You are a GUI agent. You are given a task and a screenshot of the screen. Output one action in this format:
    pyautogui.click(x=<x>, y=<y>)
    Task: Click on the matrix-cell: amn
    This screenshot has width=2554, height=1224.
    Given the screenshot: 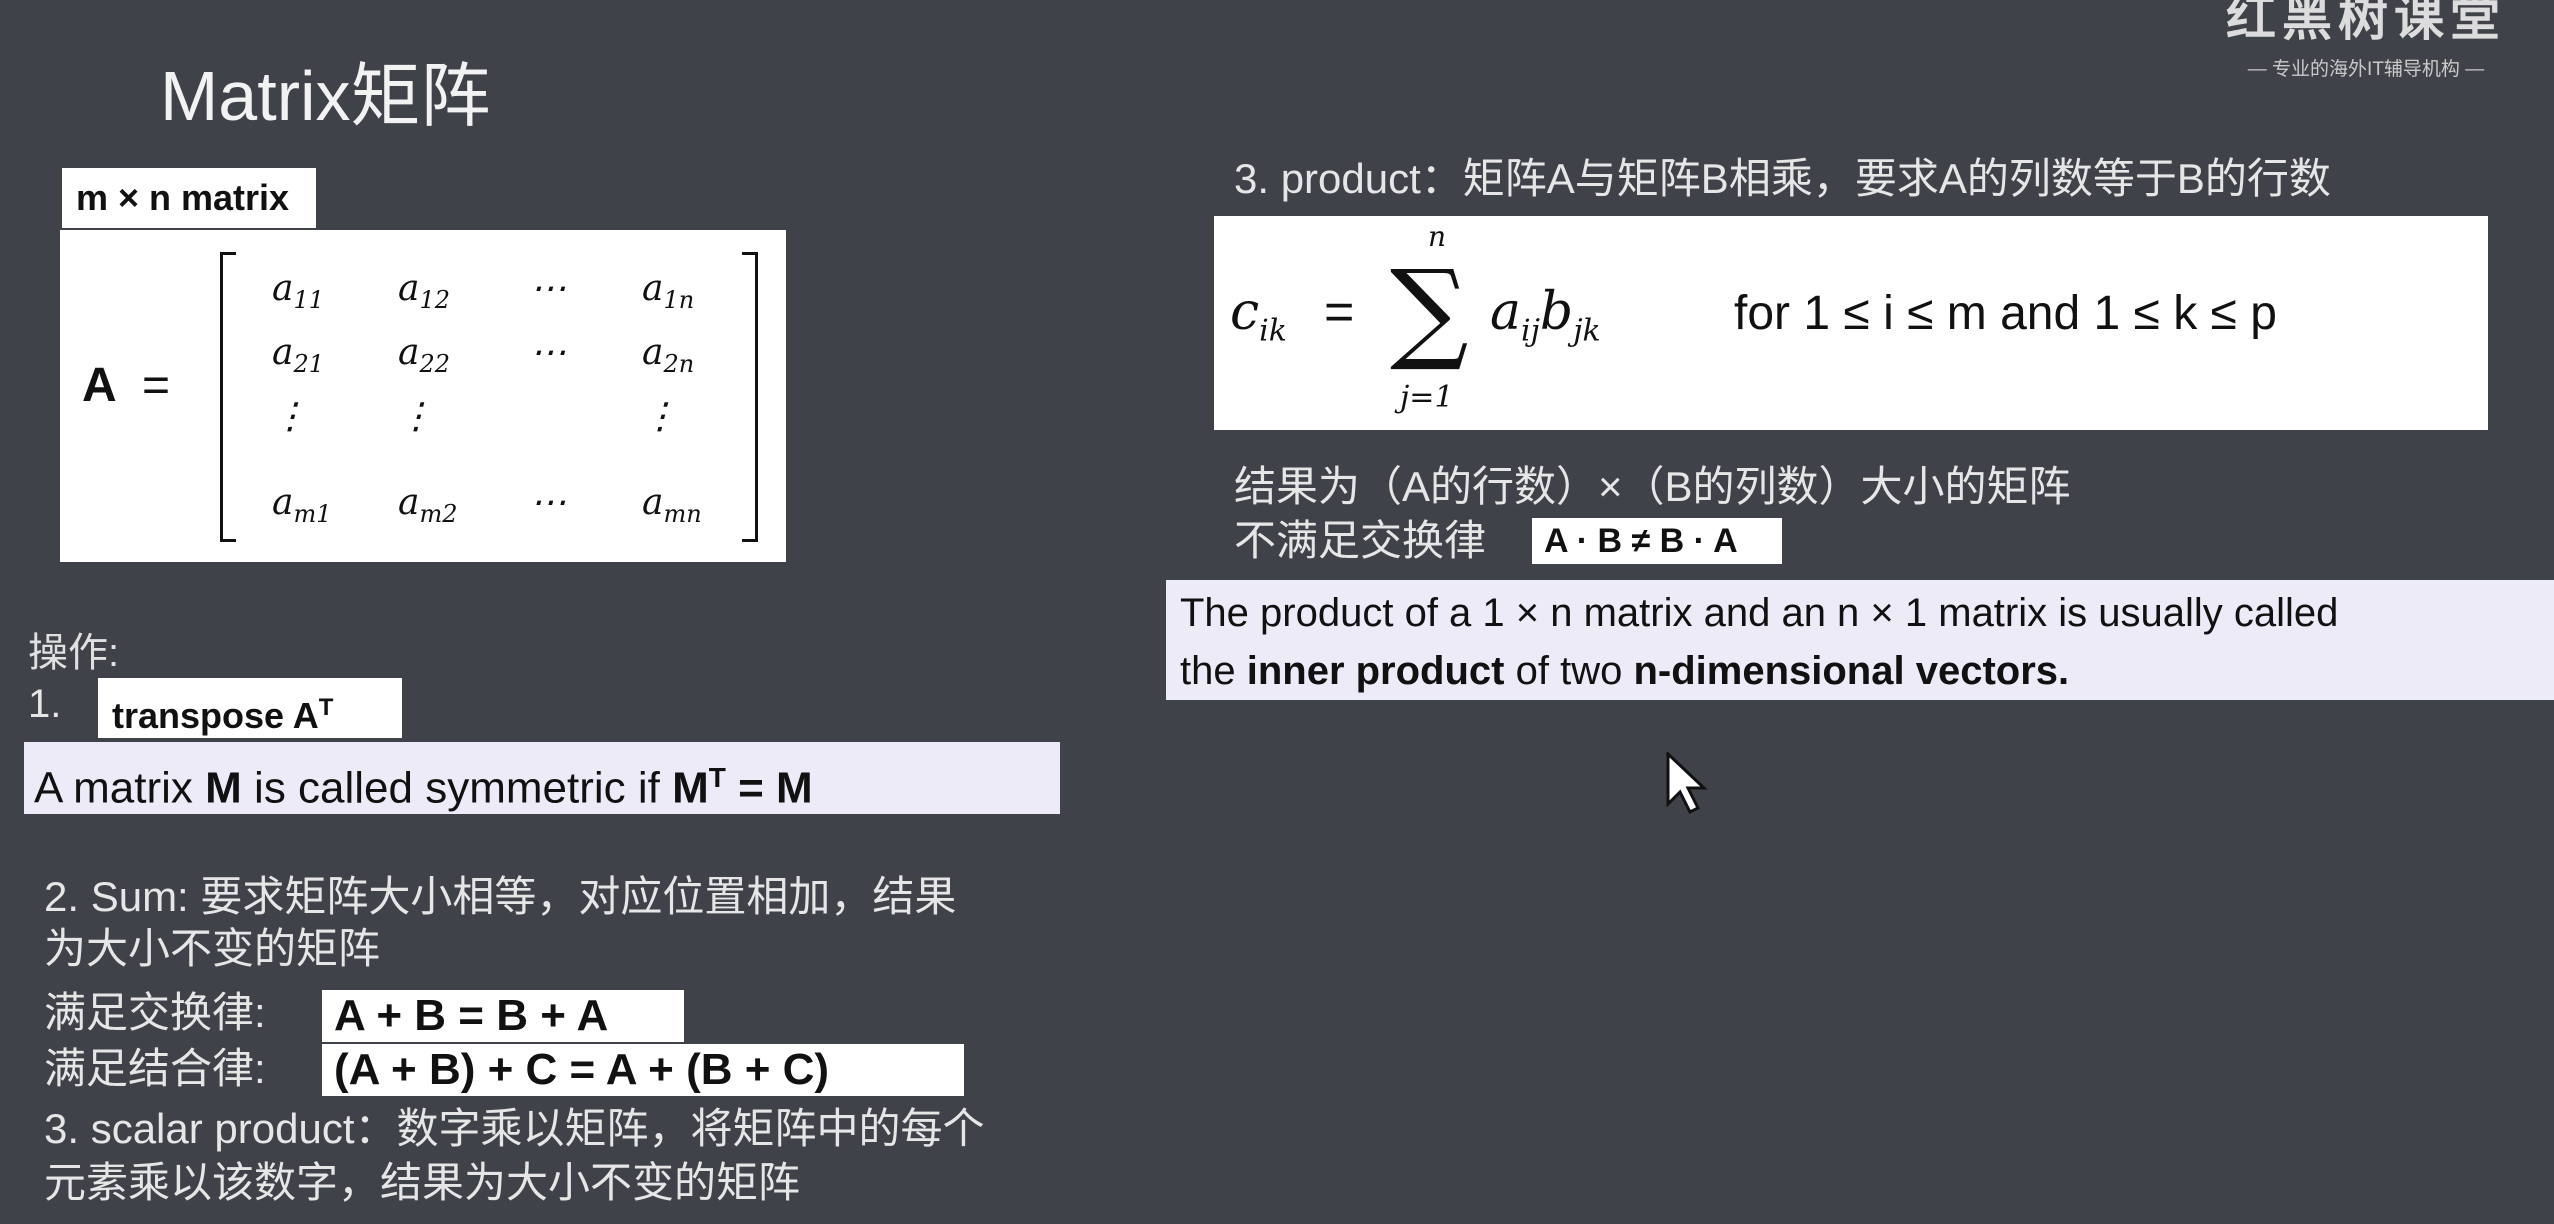 What is the action you would take?
    pyautogui.click(x=672, y=505)
    